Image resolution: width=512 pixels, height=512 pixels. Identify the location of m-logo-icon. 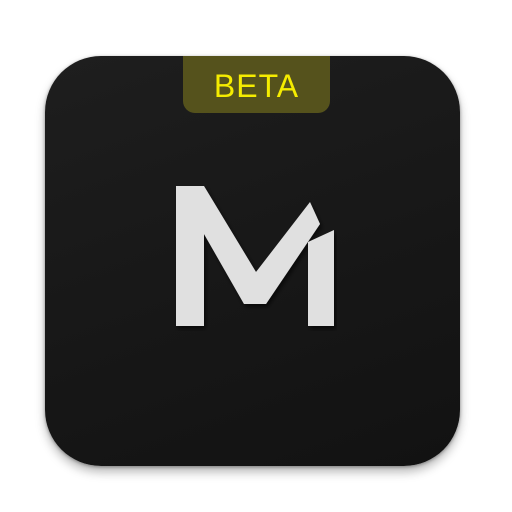
(255, 256).